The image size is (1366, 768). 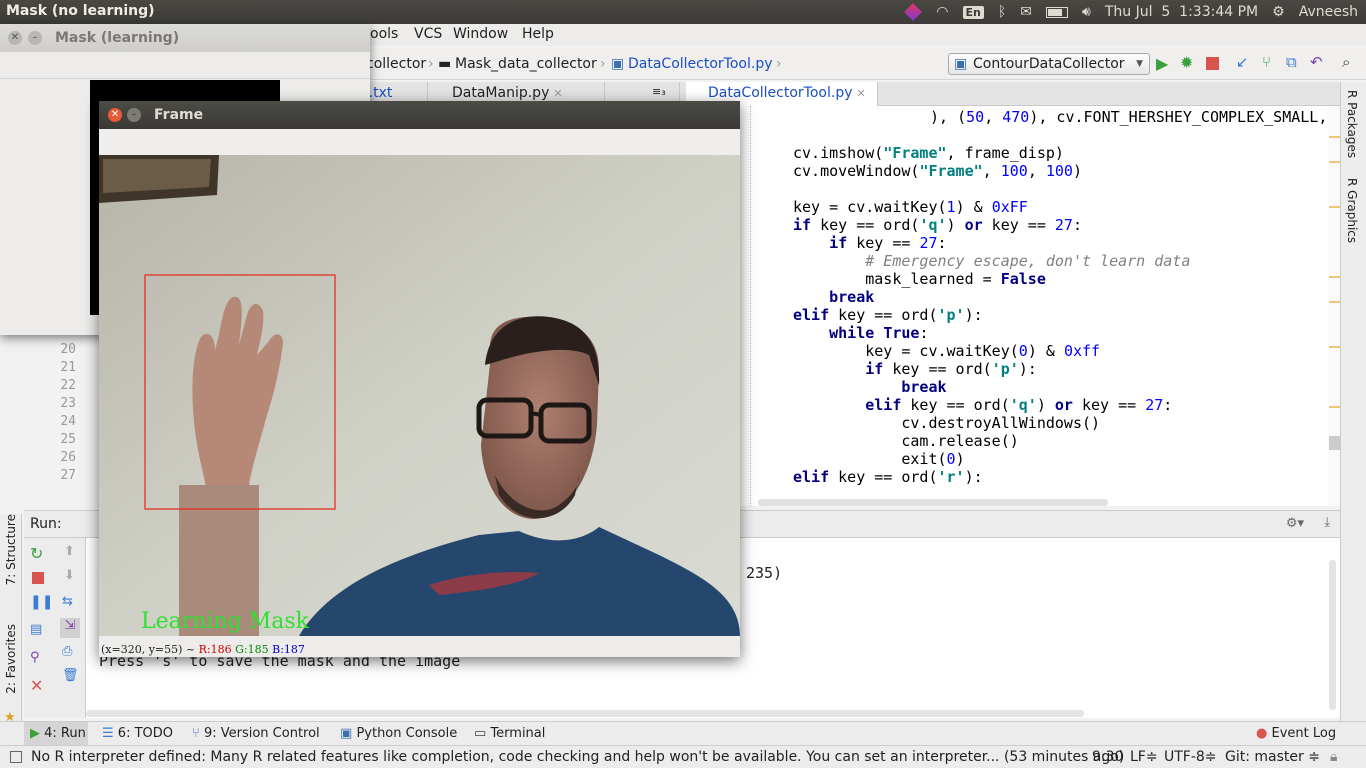 I want to click on r-graphics-tab: R Graphics, so click(x=1352, y=210).